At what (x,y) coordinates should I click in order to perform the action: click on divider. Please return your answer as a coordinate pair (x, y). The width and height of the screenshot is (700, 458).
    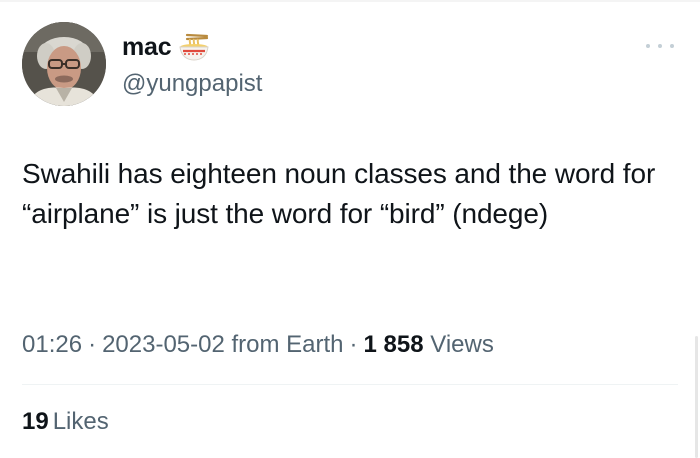
    Looking at the image, I should click on (350, 384).